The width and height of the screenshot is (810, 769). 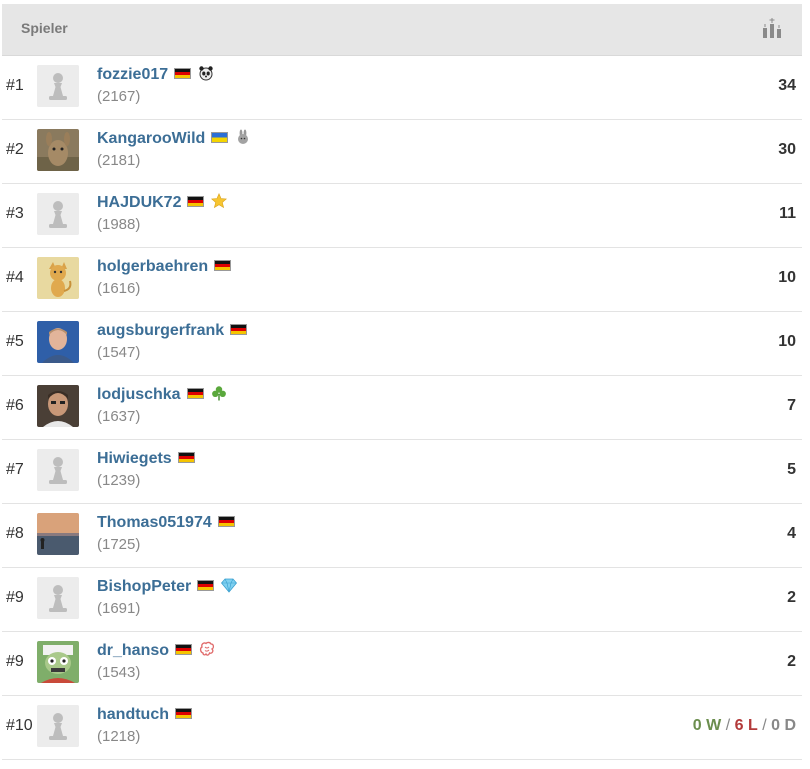 I want to click on points-value: 7, so click(x=791, y=405).